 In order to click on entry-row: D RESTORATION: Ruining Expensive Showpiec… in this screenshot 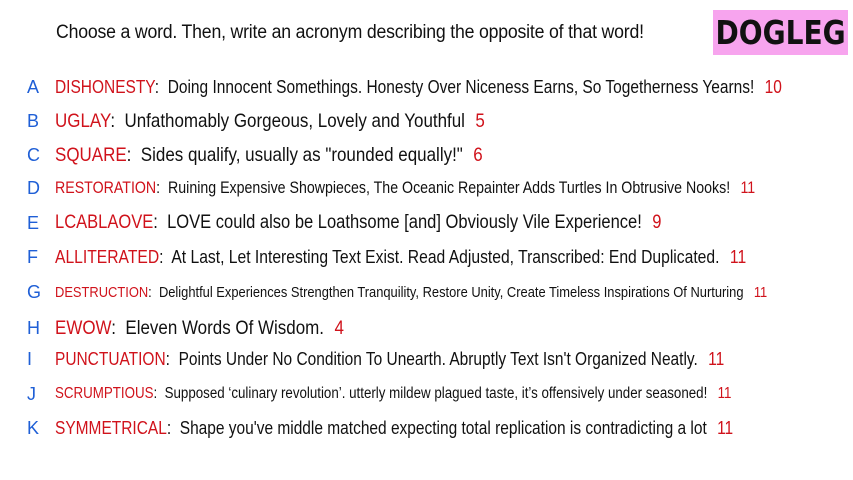, I will do `click(426, 188)`.